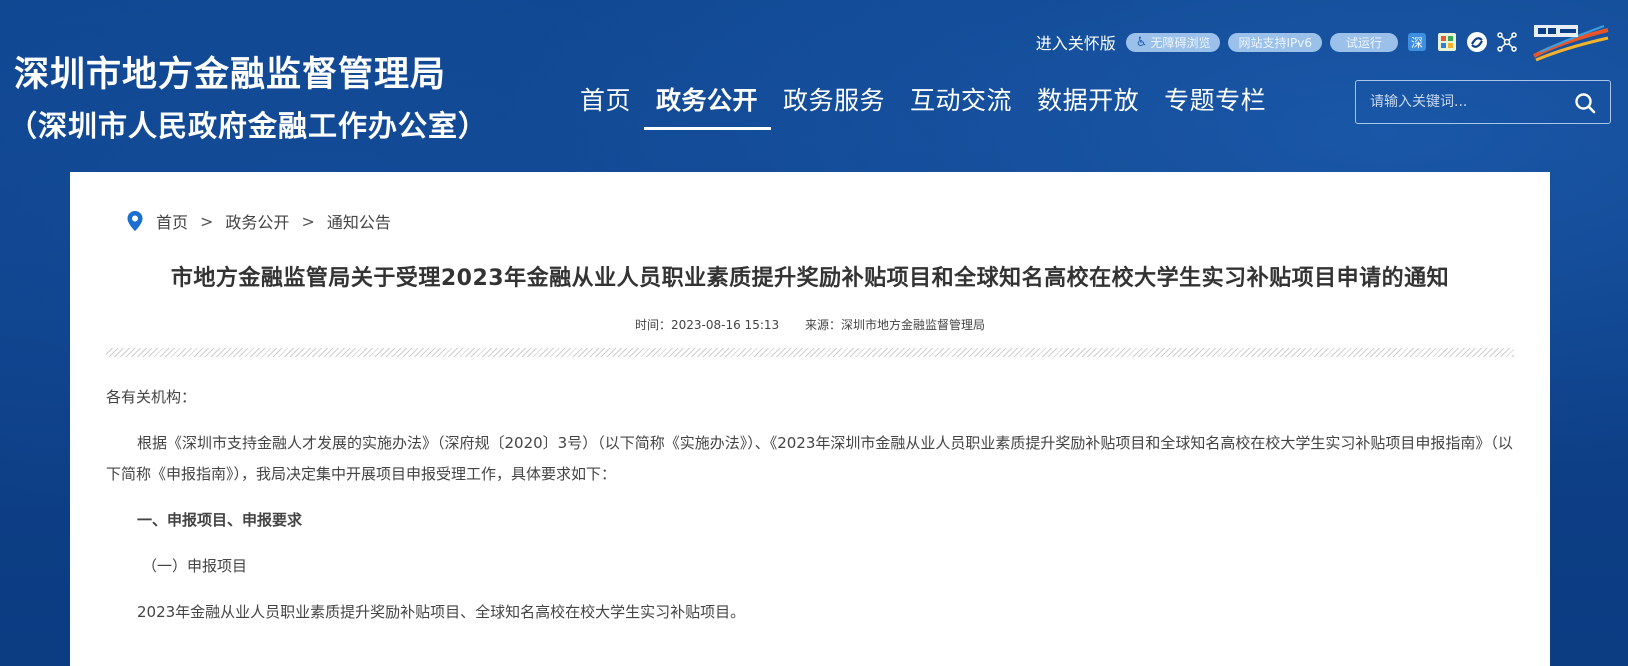  Describe the element at coordinates (1465, 102) in the screenshot. I see `search-input` at that location.